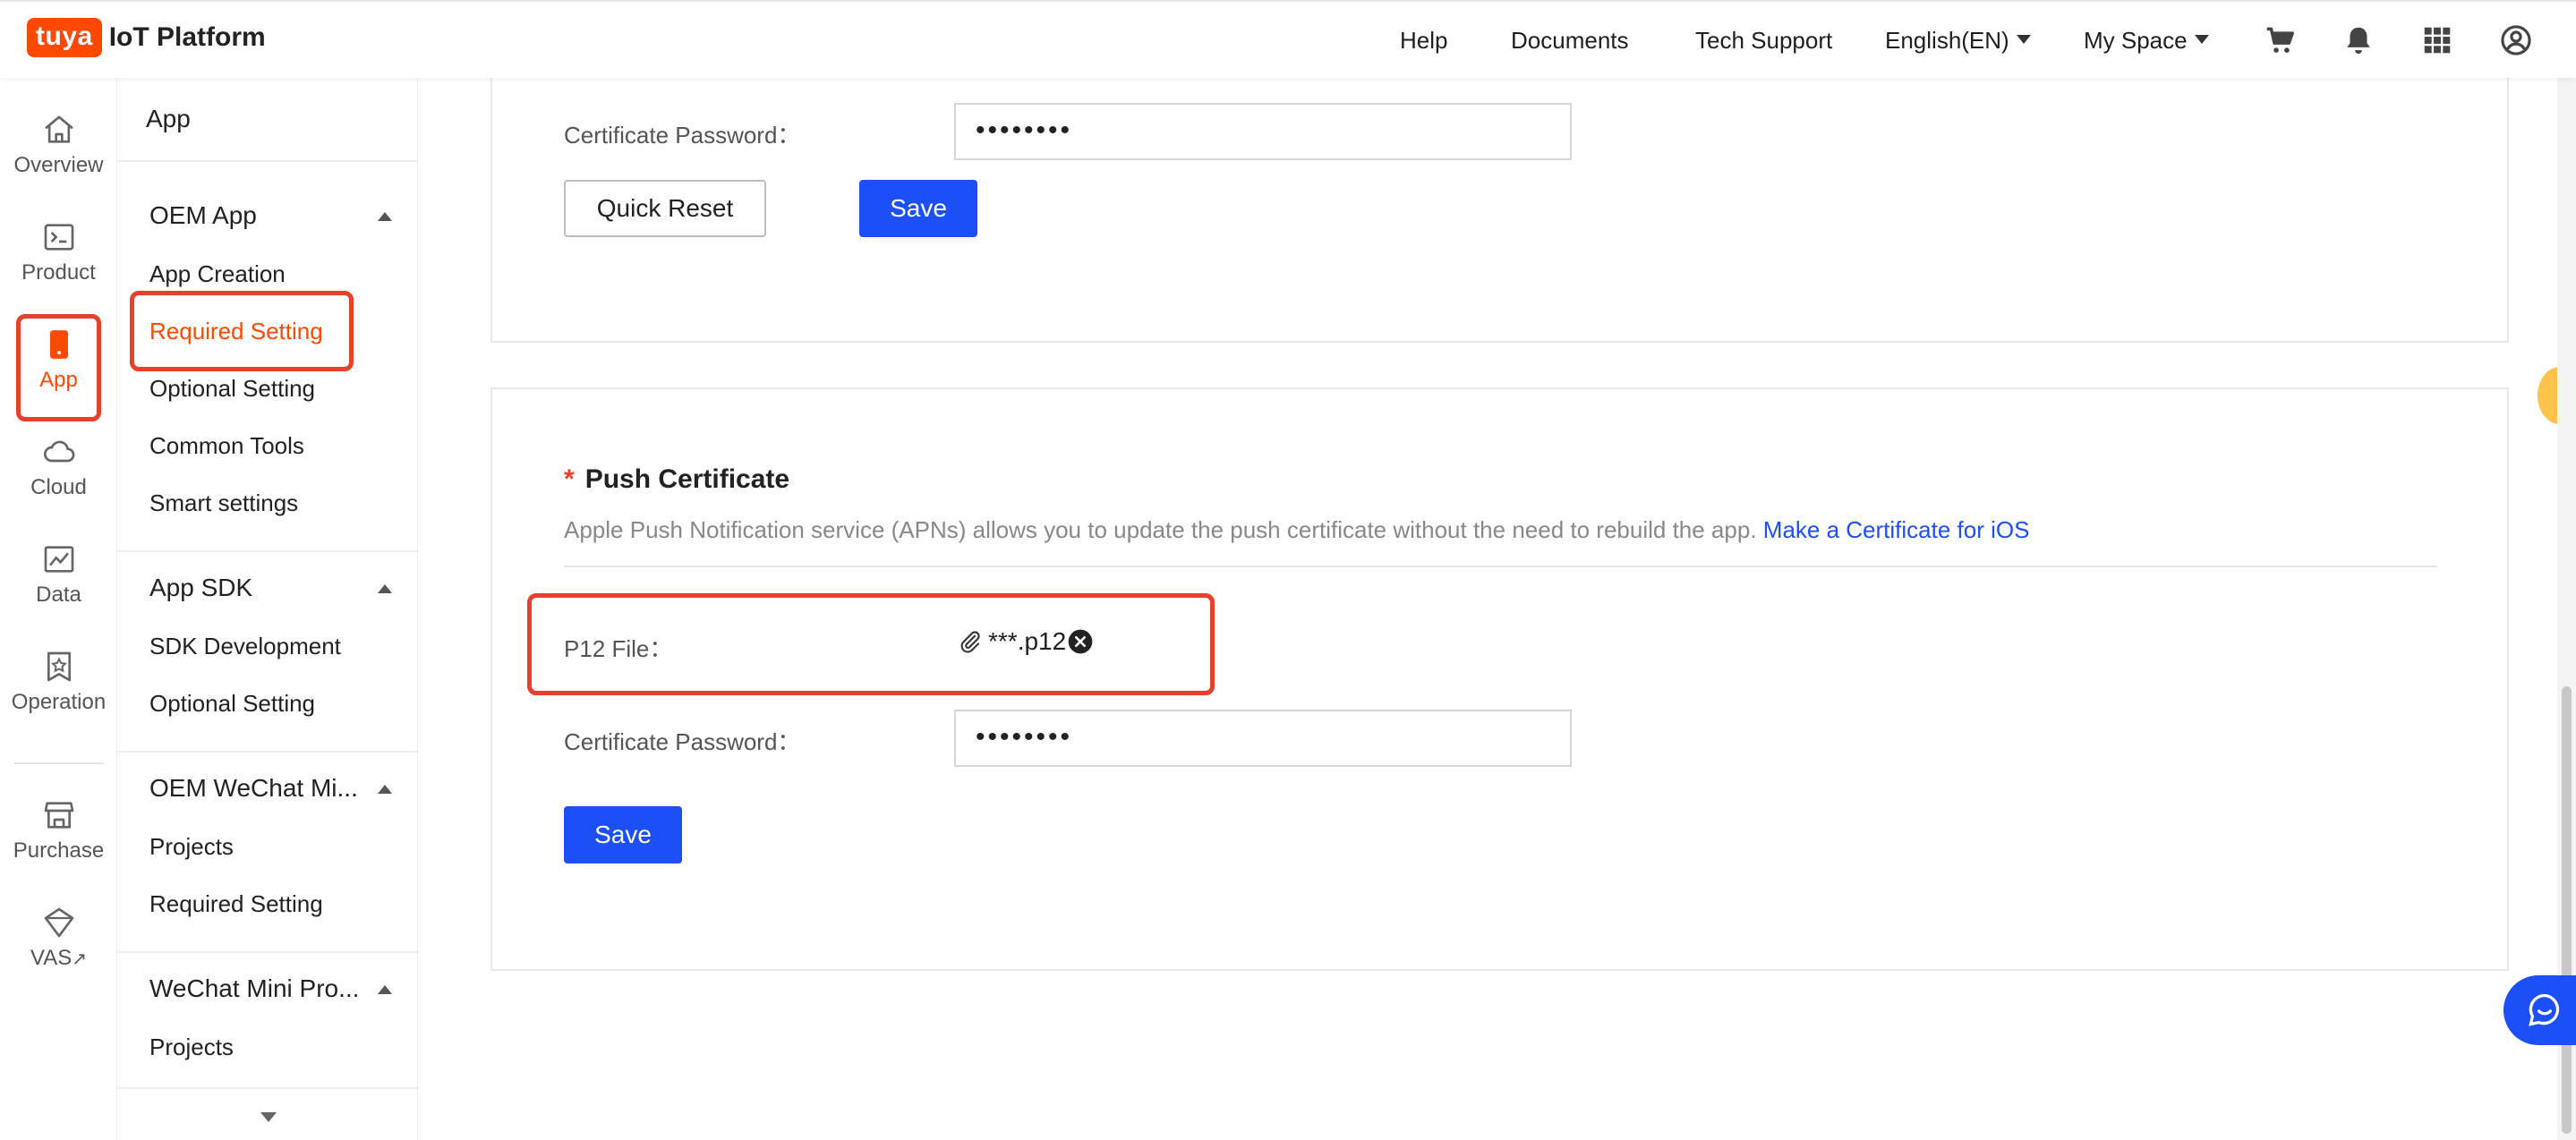 The image size is (2576, 1140). I want to click on language-label: English(EN), so click(1947, 40).